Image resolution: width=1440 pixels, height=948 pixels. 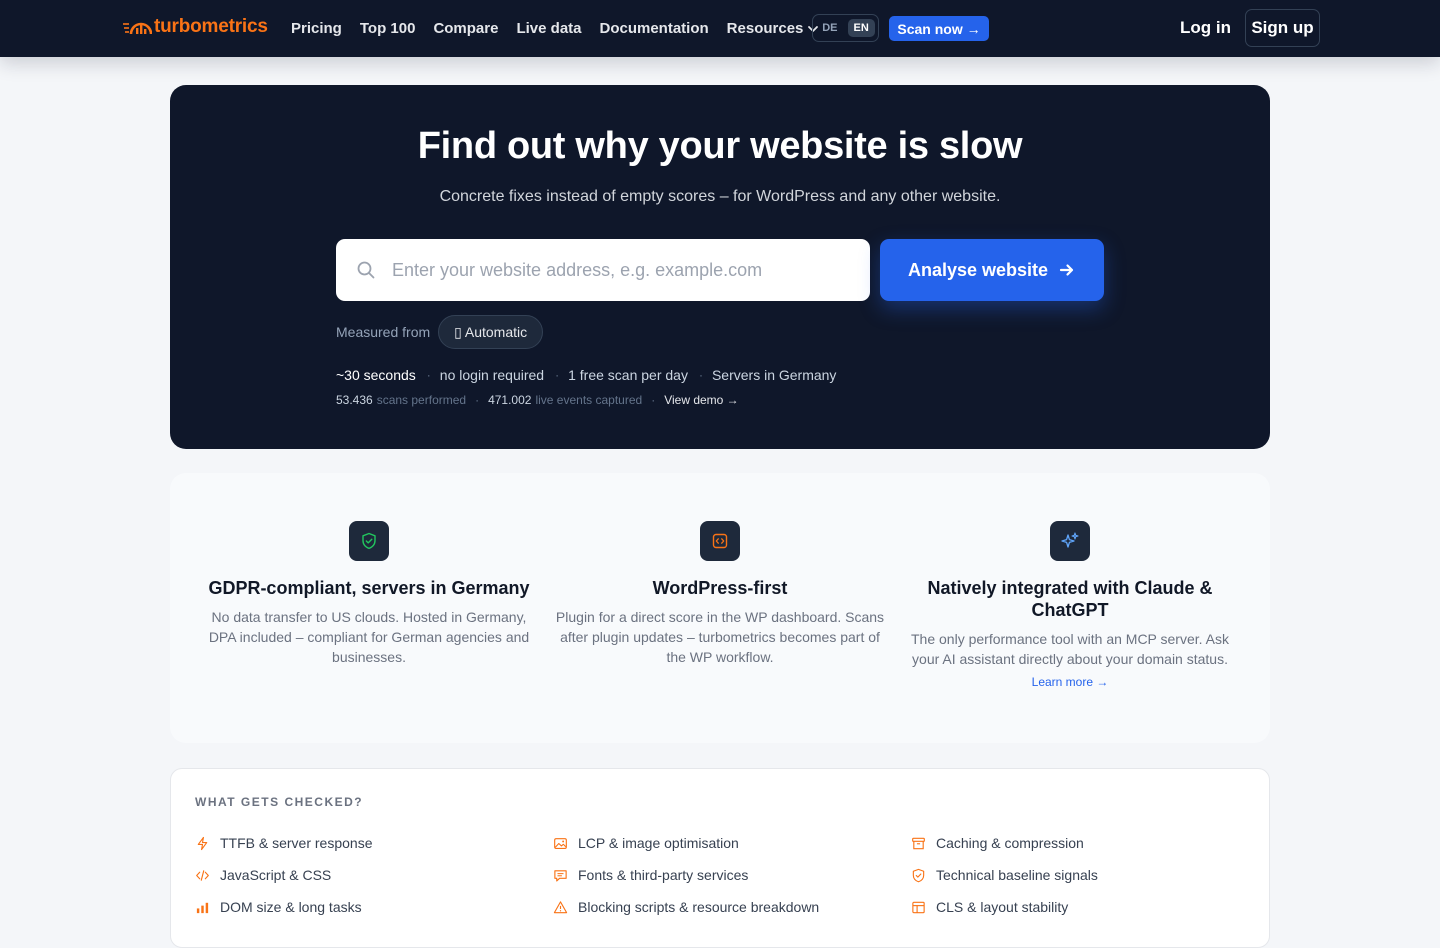 What do you see at coordinates (774, 375) in the screenshot?
I see `fact-servers: Servers in Germany` at bounding box center [774, 375].